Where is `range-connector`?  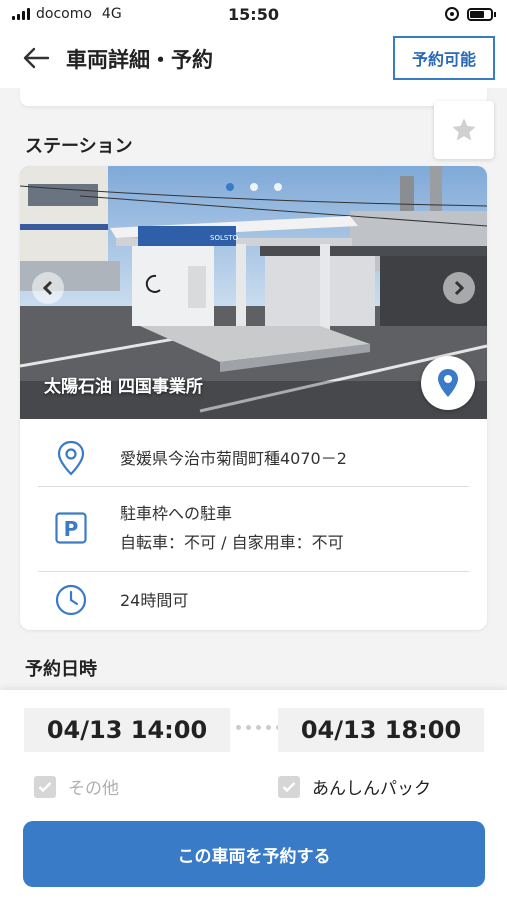
range-connector is located at coordinates (258, 727).